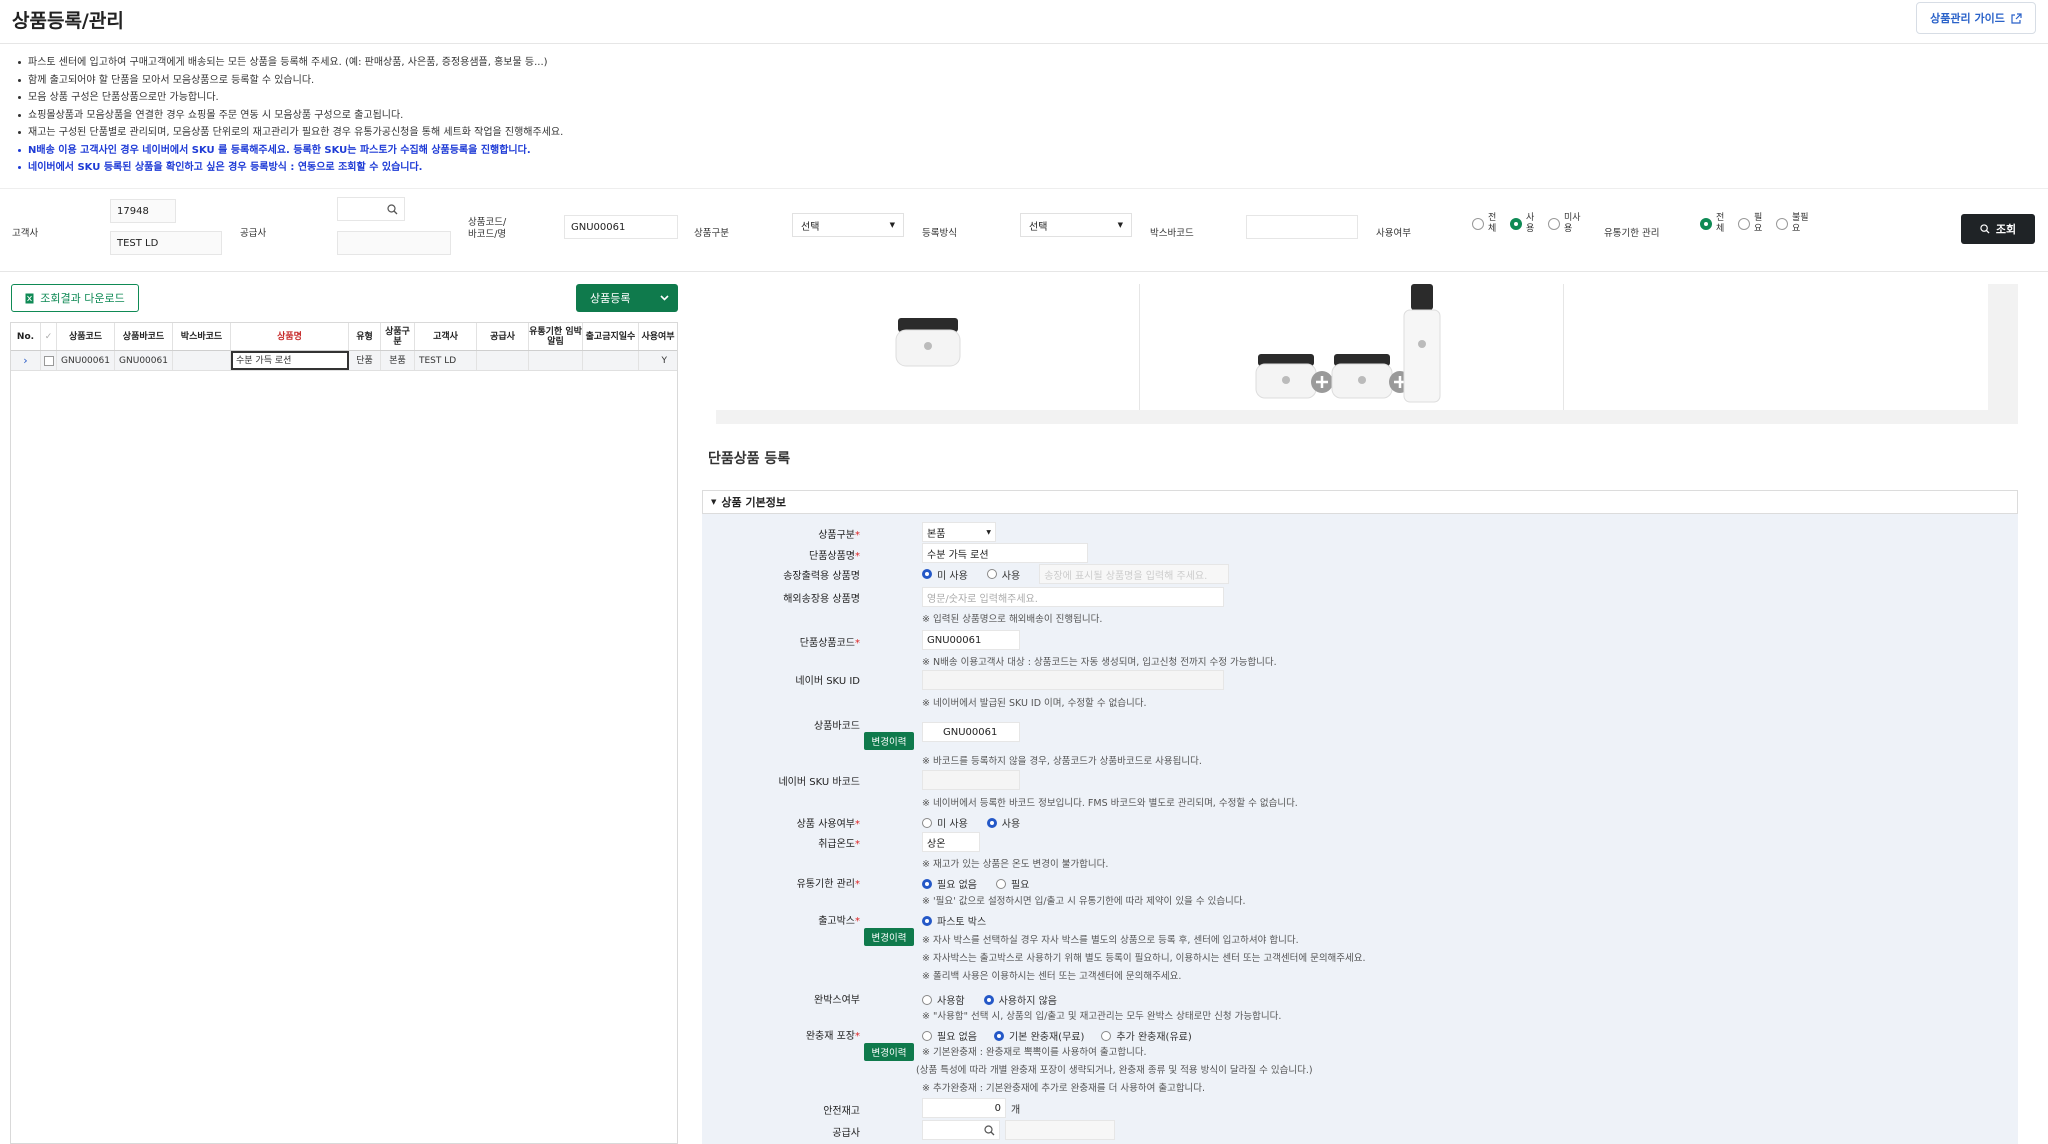 The width and height of the screenshot is (2048, 1144). I want to click on row-checkbox, so click(48, 360).